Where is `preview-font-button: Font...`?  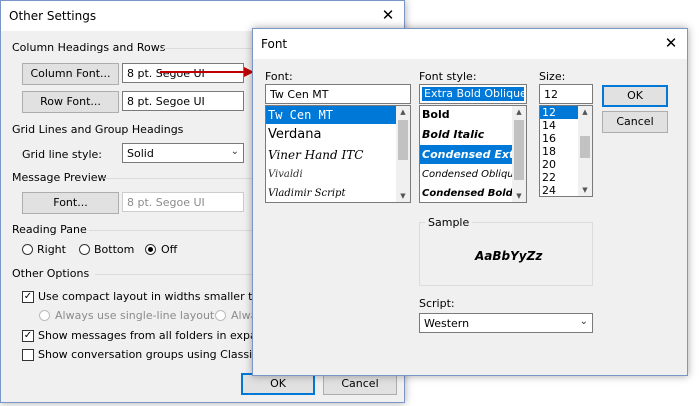
preview-font-button: Font... is located at coordinates (70, 203).